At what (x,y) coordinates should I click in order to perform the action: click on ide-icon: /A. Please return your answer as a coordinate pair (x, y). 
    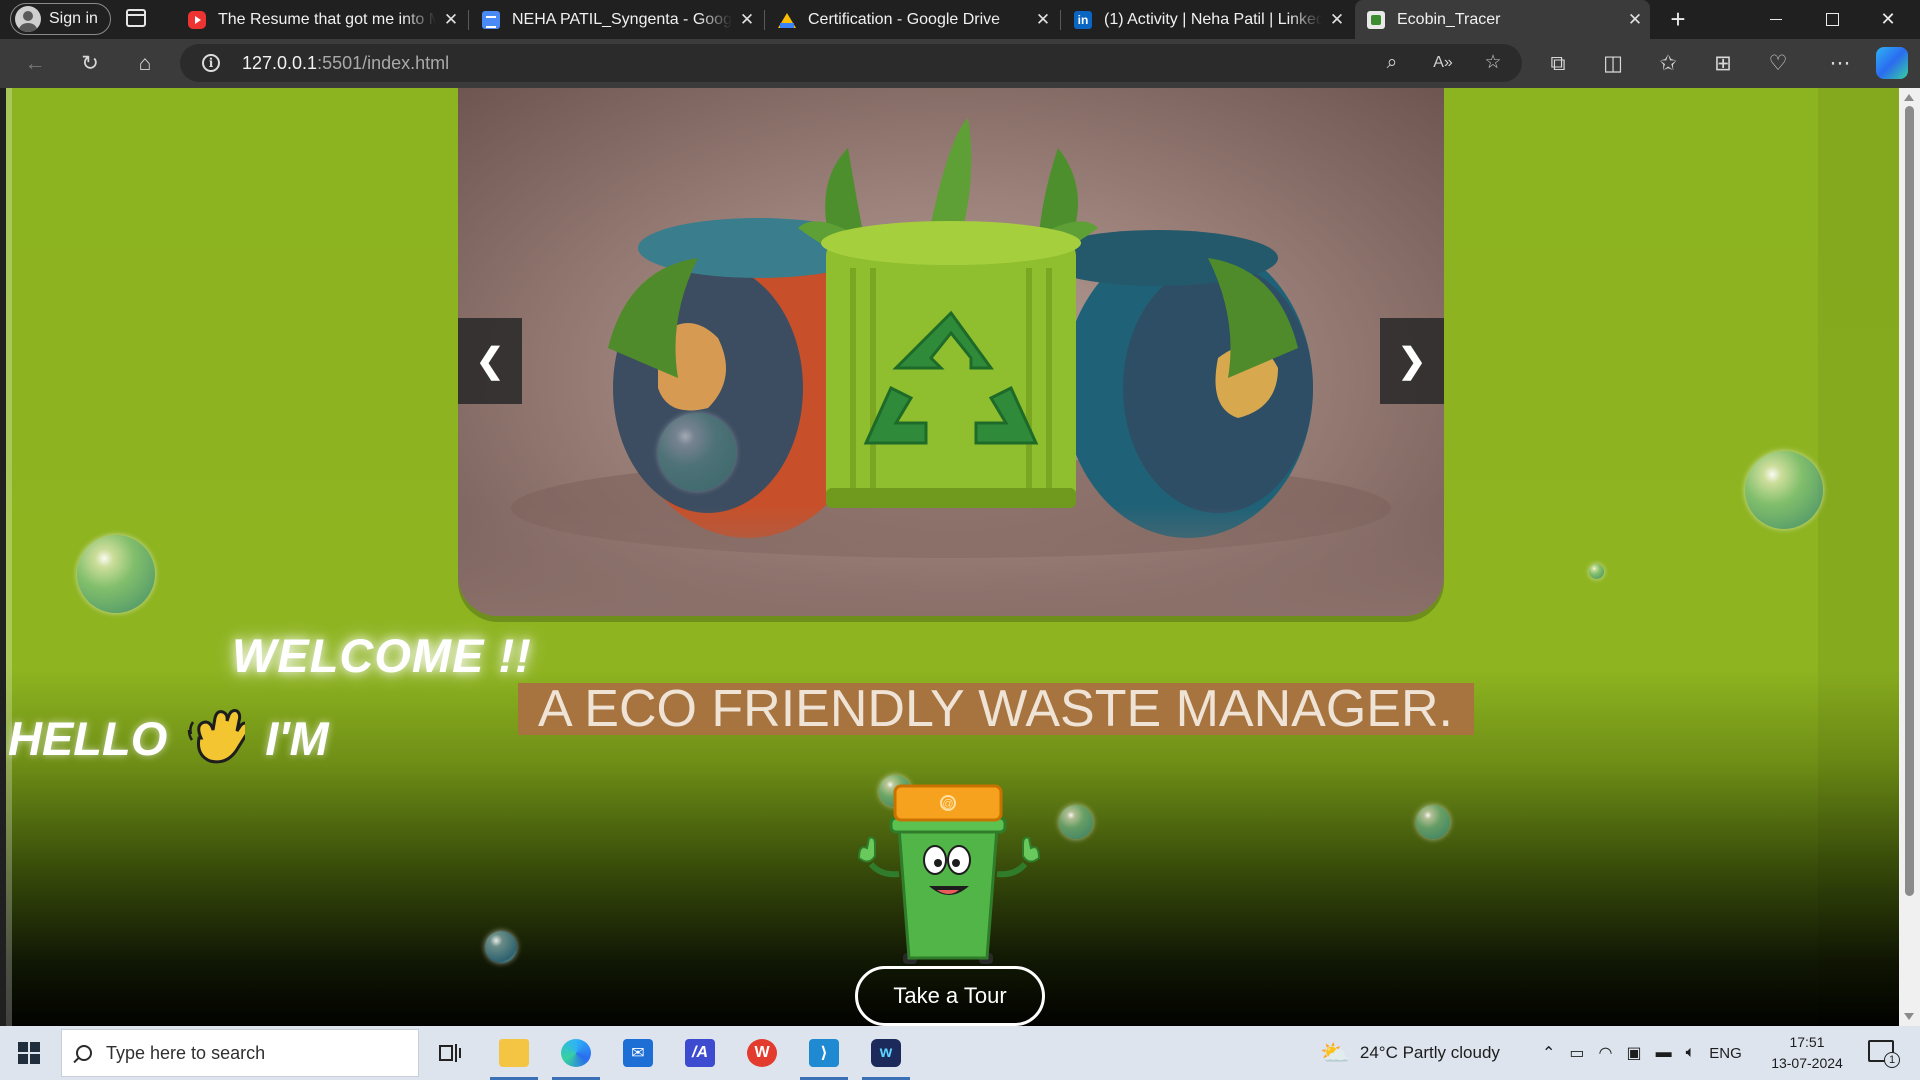
    Looking at the image, I should click on (700, 1053).